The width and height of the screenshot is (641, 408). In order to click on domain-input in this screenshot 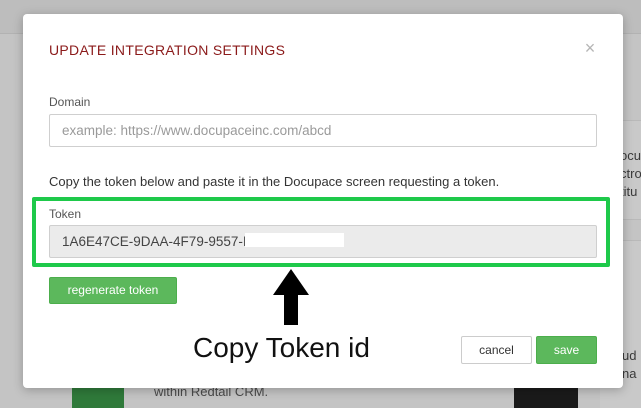, I will do `click(323, 130)`.